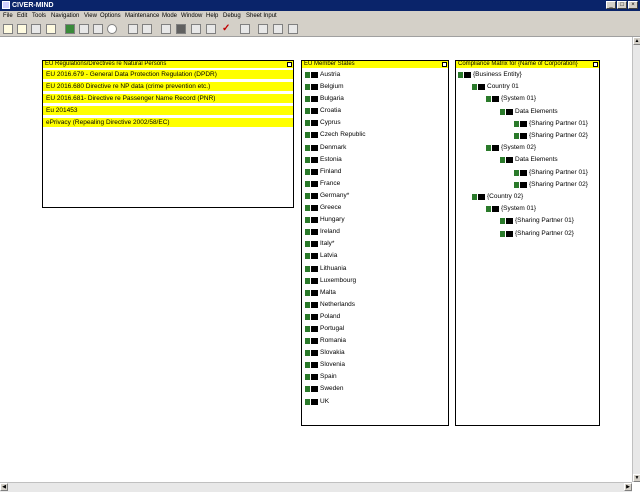 The height and width of the screenshot is (492, 640). I want to click on open-folder-icon, so click(51, 29).